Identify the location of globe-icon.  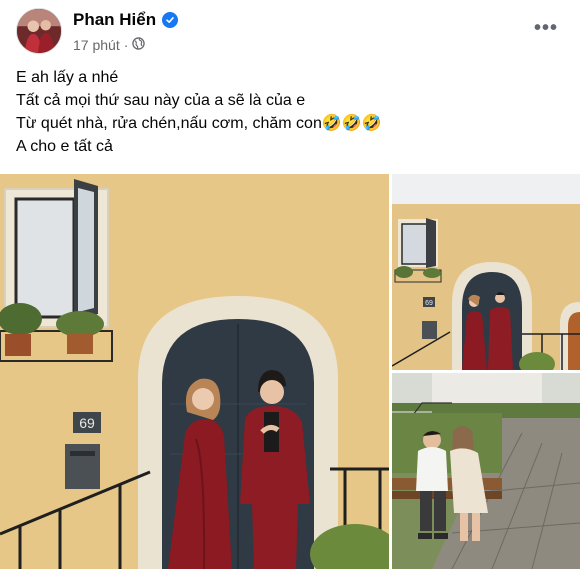
(139, 45).